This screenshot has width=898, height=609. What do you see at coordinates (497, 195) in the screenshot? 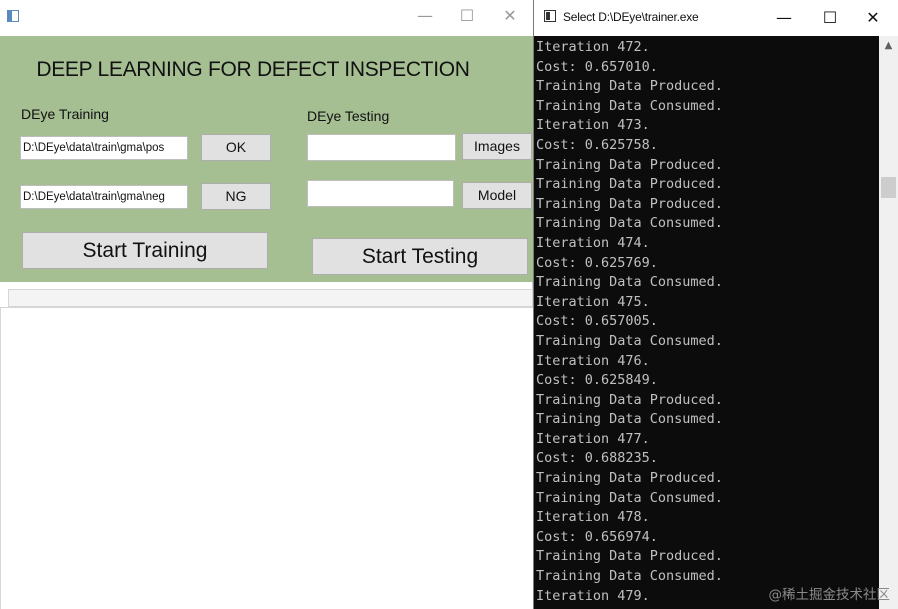
I see `model-button: Model` at bounding box center [497, 195].